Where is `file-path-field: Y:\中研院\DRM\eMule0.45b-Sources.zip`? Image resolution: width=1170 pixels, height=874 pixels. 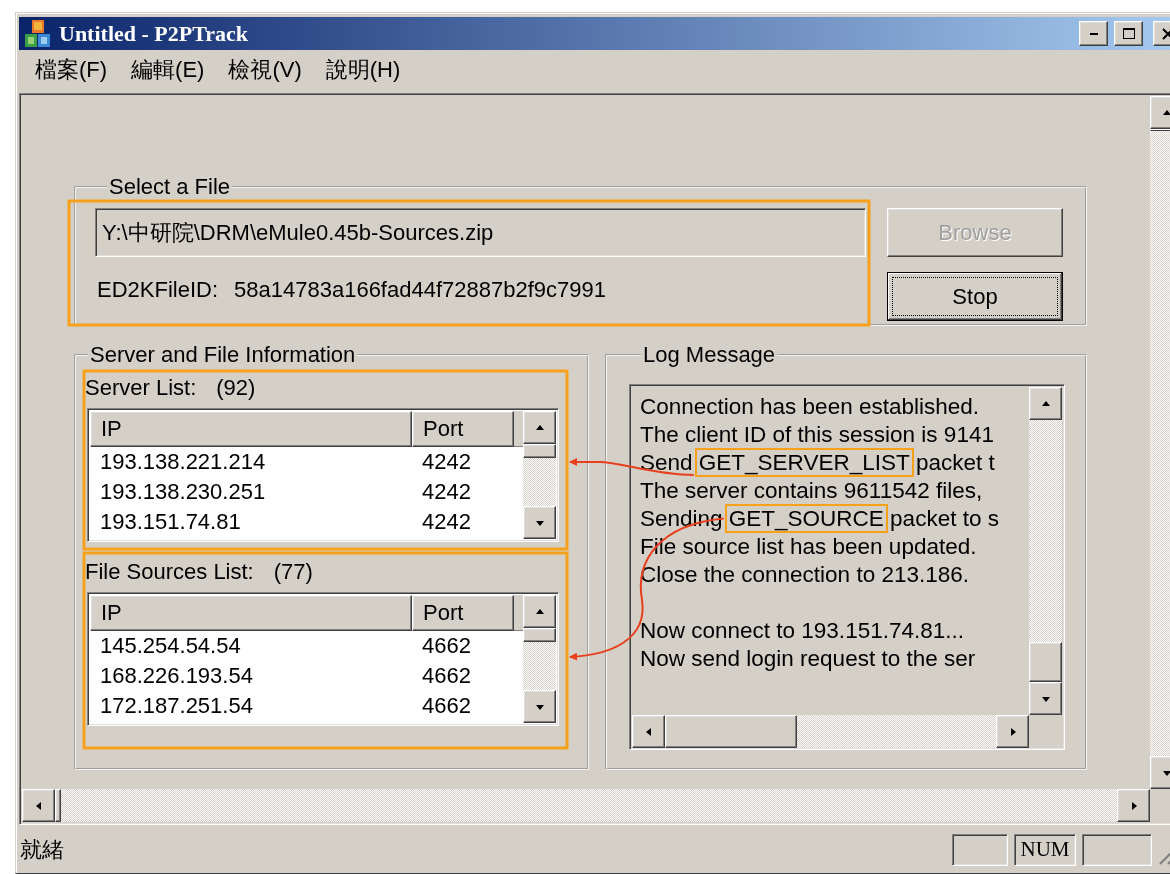
file-path-field: Y:\中研院\DRM\eMule0.45b-Sources.zip is located at coordinates (480, 232).